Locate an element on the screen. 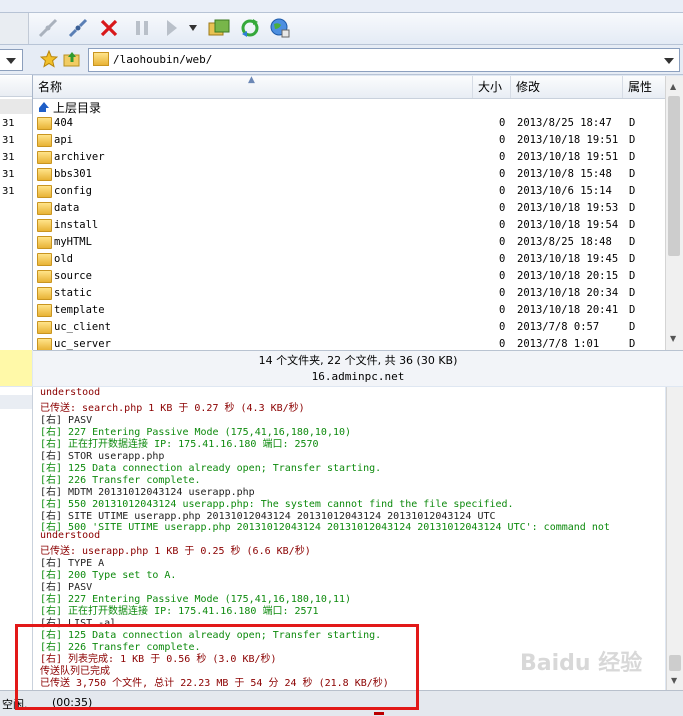 This screenshot has height=716, width=683. file-modified: 2013/8/25 18:47 is located at coordinates (564, 123).